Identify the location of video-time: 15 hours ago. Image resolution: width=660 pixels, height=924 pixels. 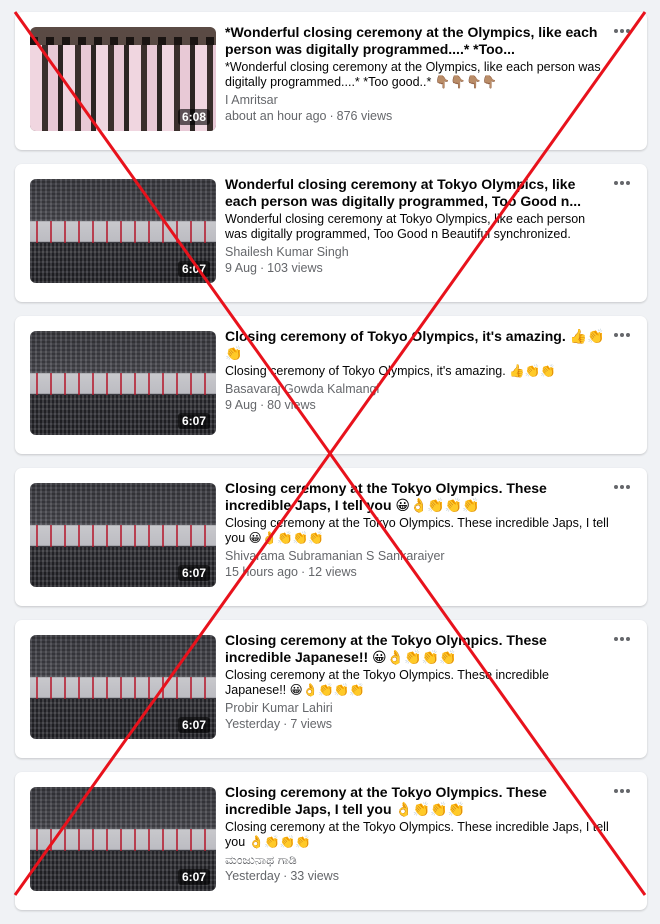
(261, 572).